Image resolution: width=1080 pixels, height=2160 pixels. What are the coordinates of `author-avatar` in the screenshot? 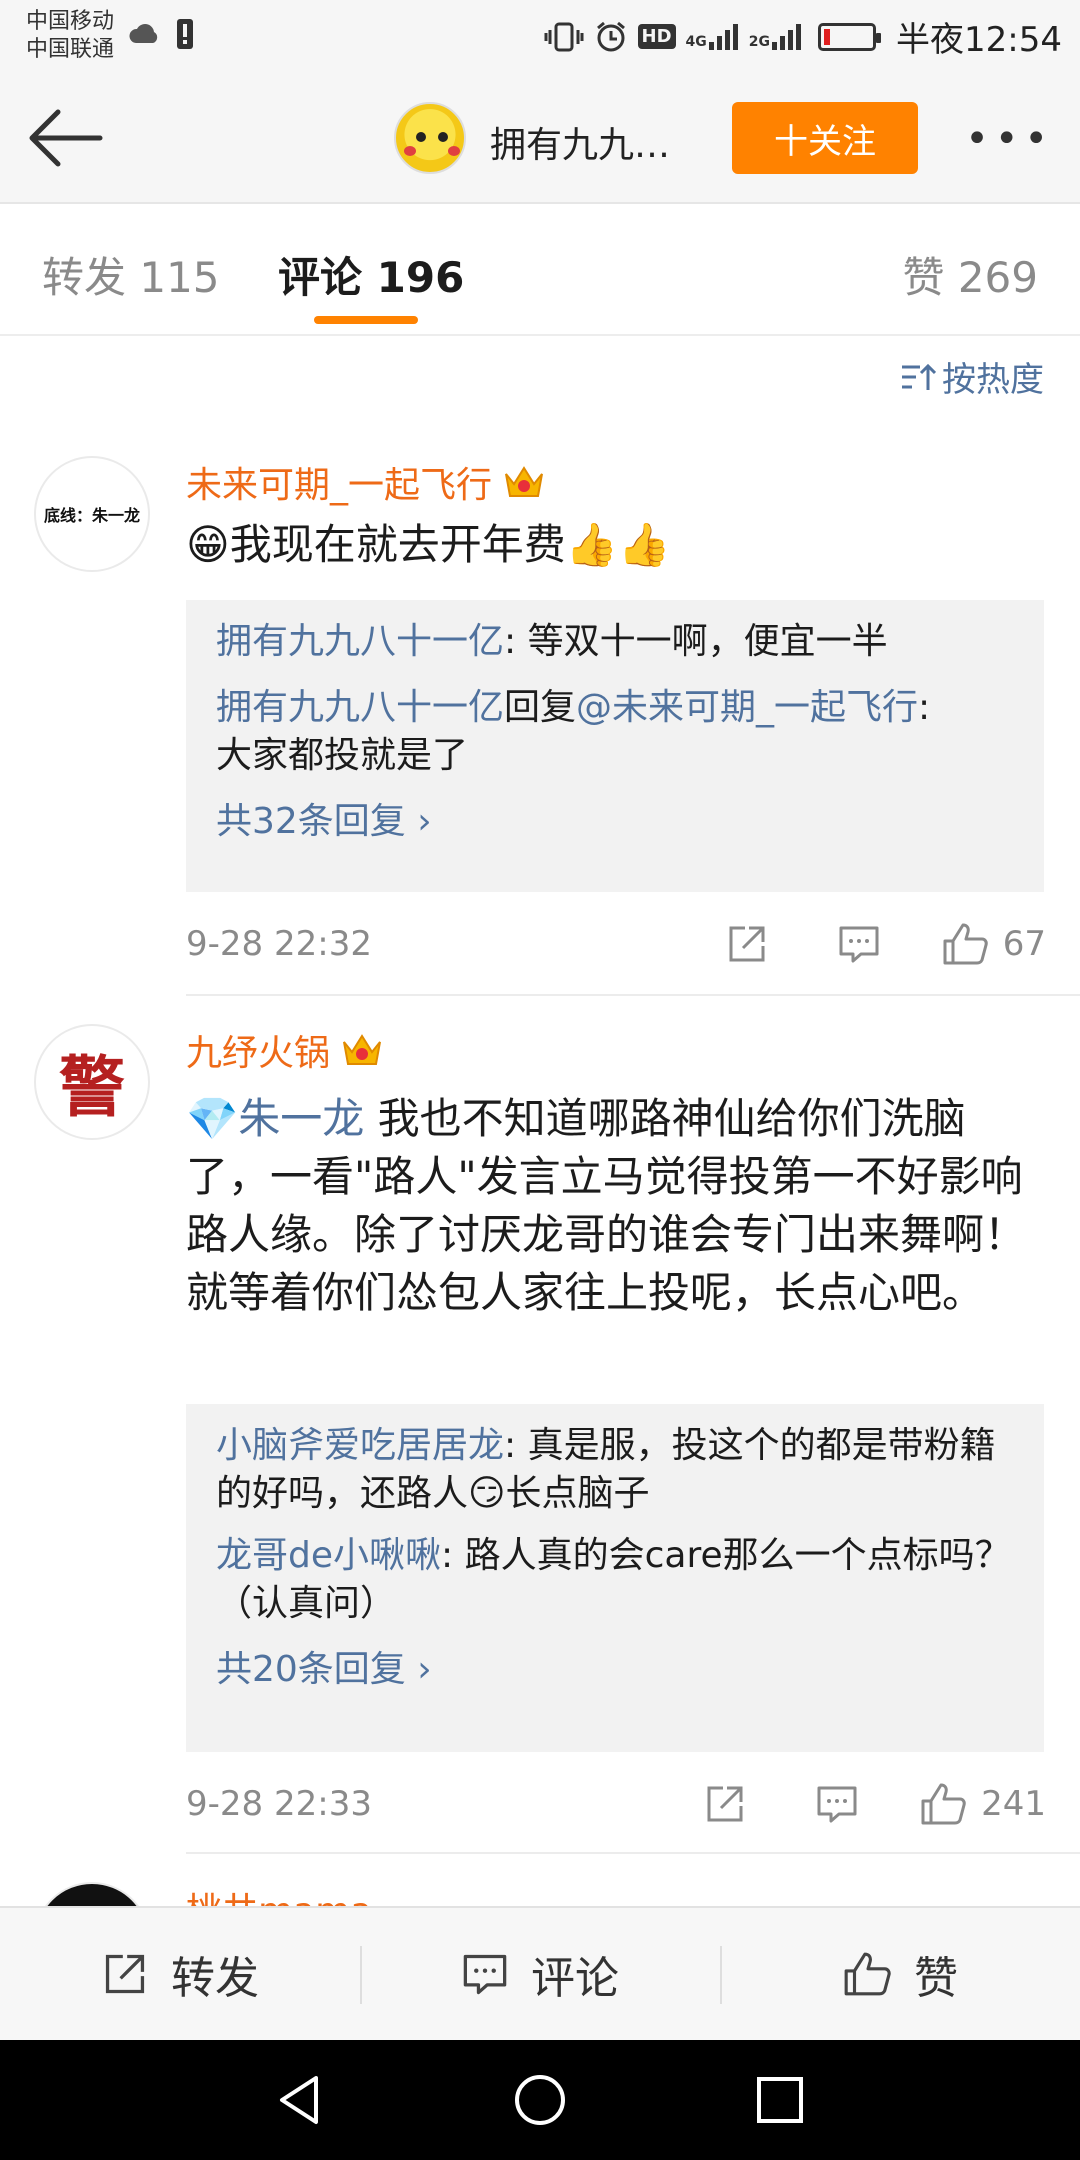 It's located at (430, 138).